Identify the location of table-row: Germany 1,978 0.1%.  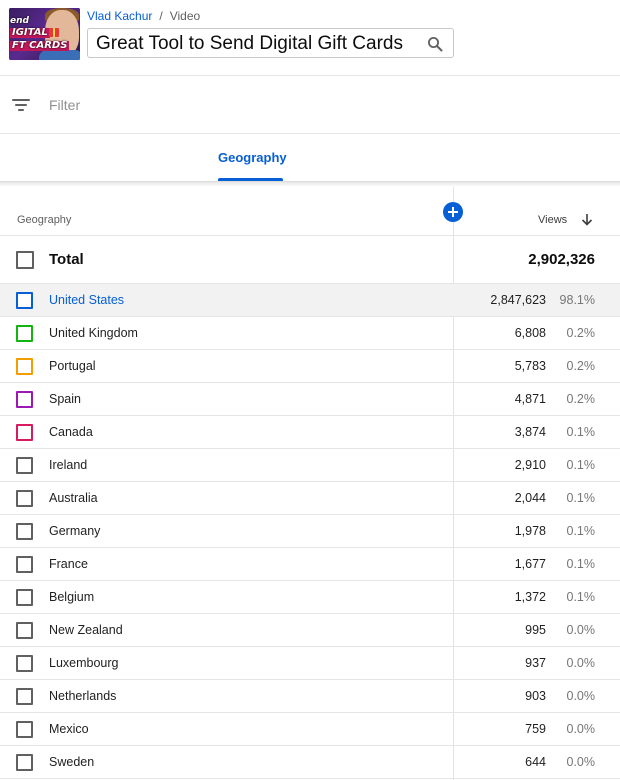
(310, 531).